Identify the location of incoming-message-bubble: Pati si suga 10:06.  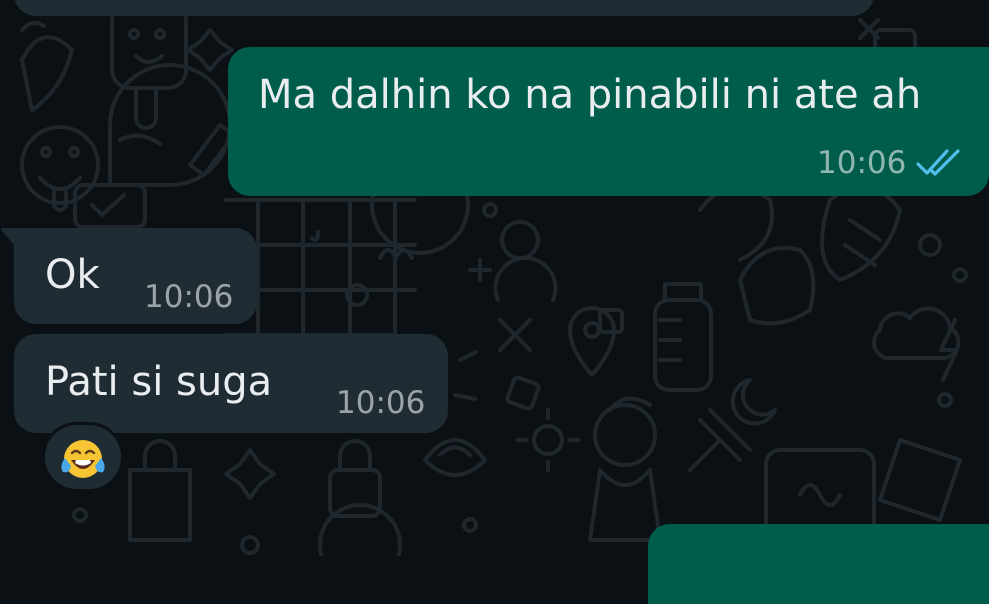
(231, 383).